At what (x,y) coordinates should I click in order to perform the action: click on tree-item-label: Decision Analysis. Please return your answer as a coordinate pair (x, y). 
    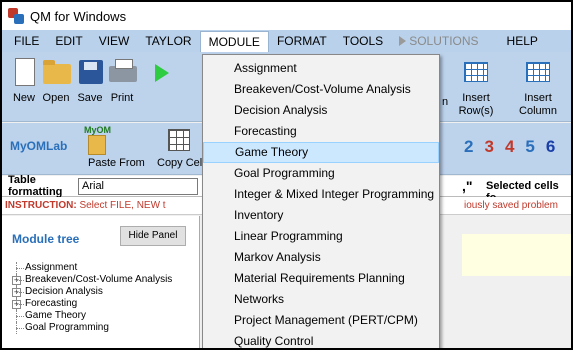
    Looking at the image, I should click on (64, 291).